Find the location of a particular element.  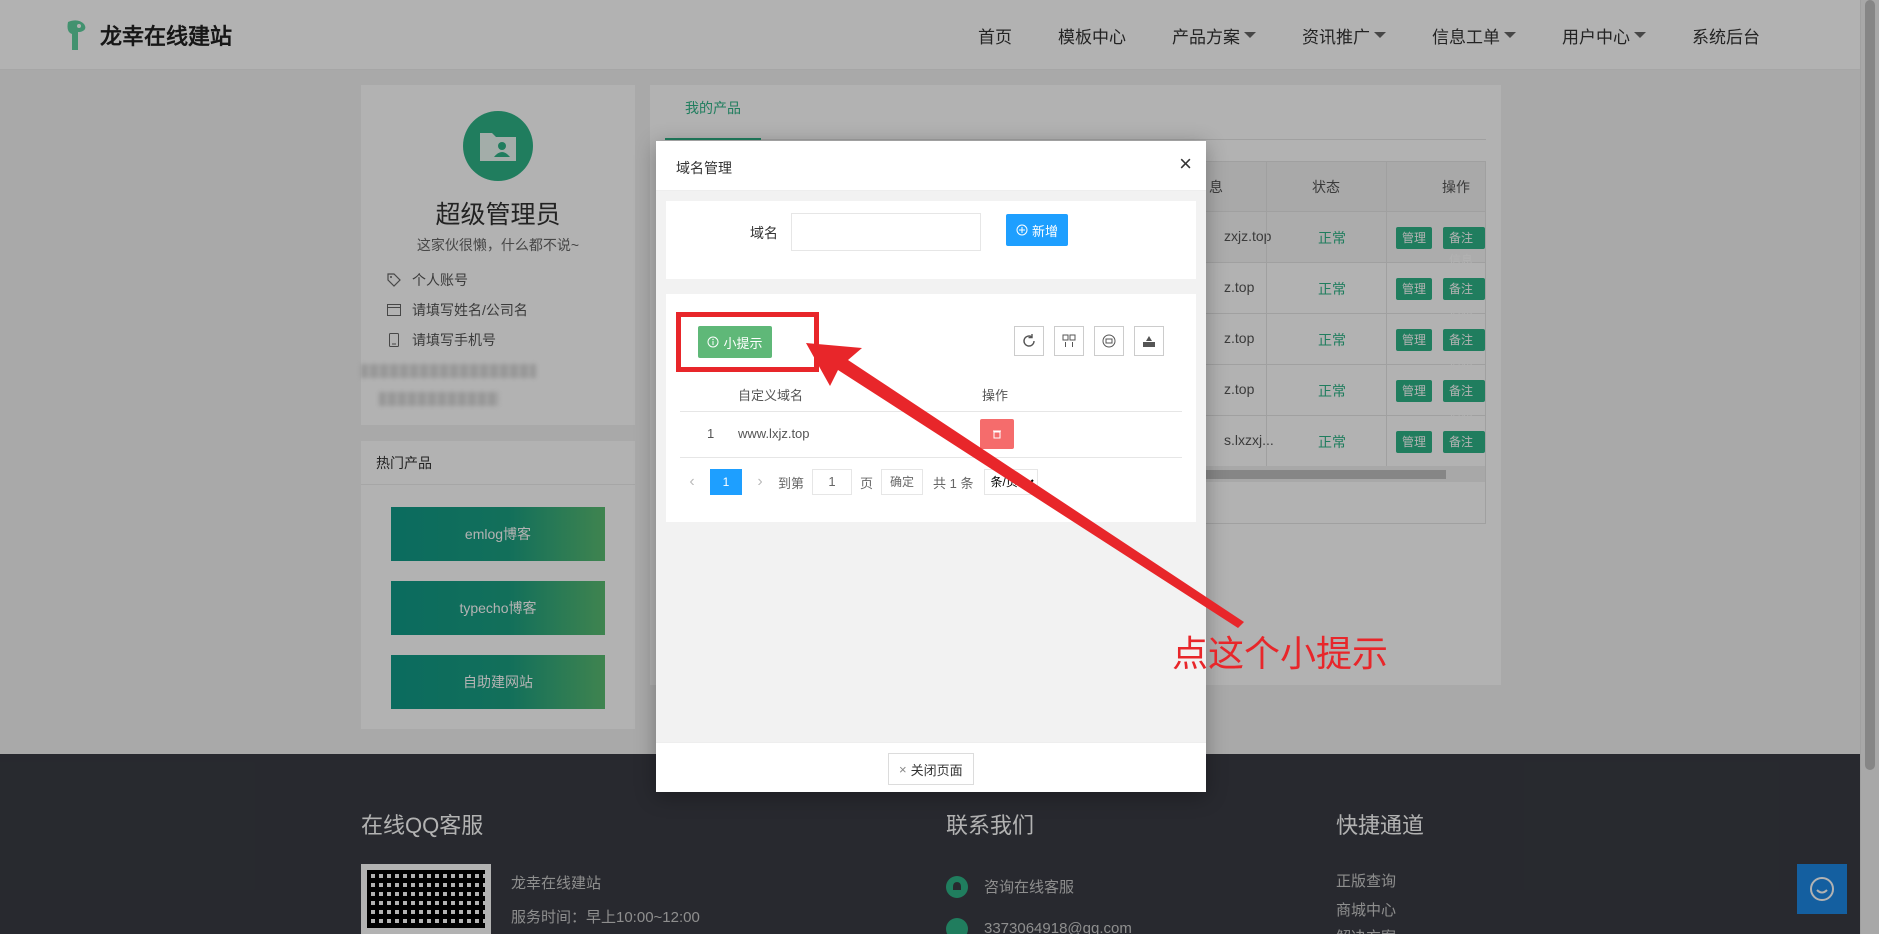

columns-filter-icon is located at coordinates (1069, 341).